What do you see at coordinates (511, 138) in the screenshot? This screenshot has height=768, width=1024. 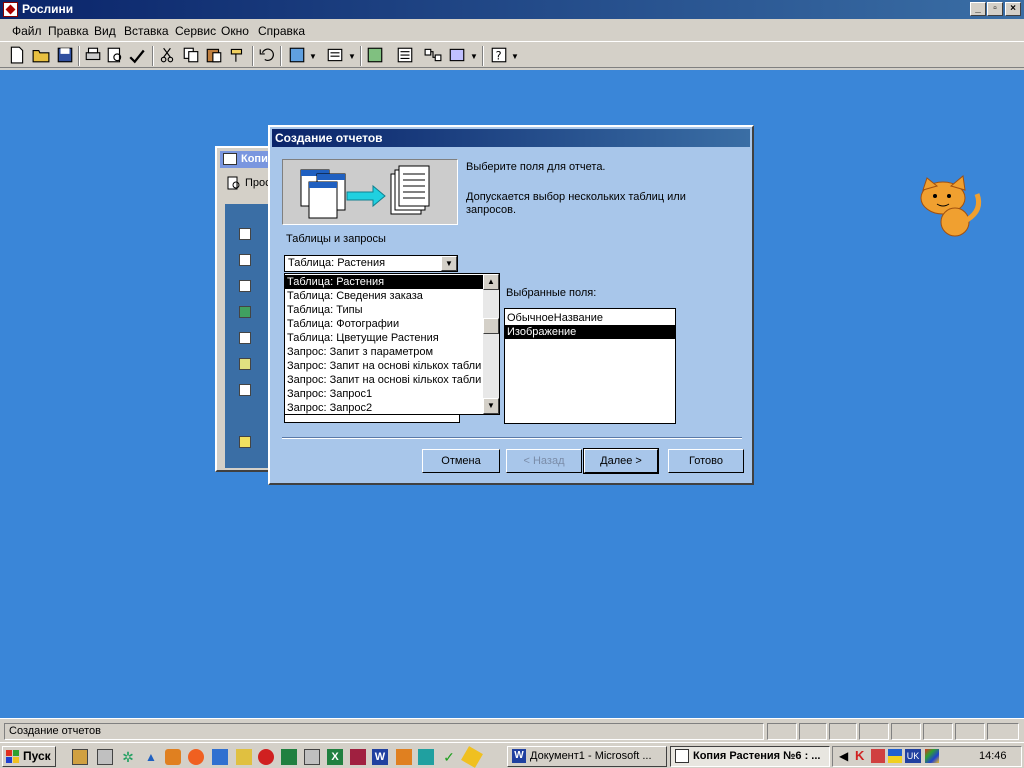 I see `dialog-titlebar: Создание отчетов` at bounding box center [511, 138].